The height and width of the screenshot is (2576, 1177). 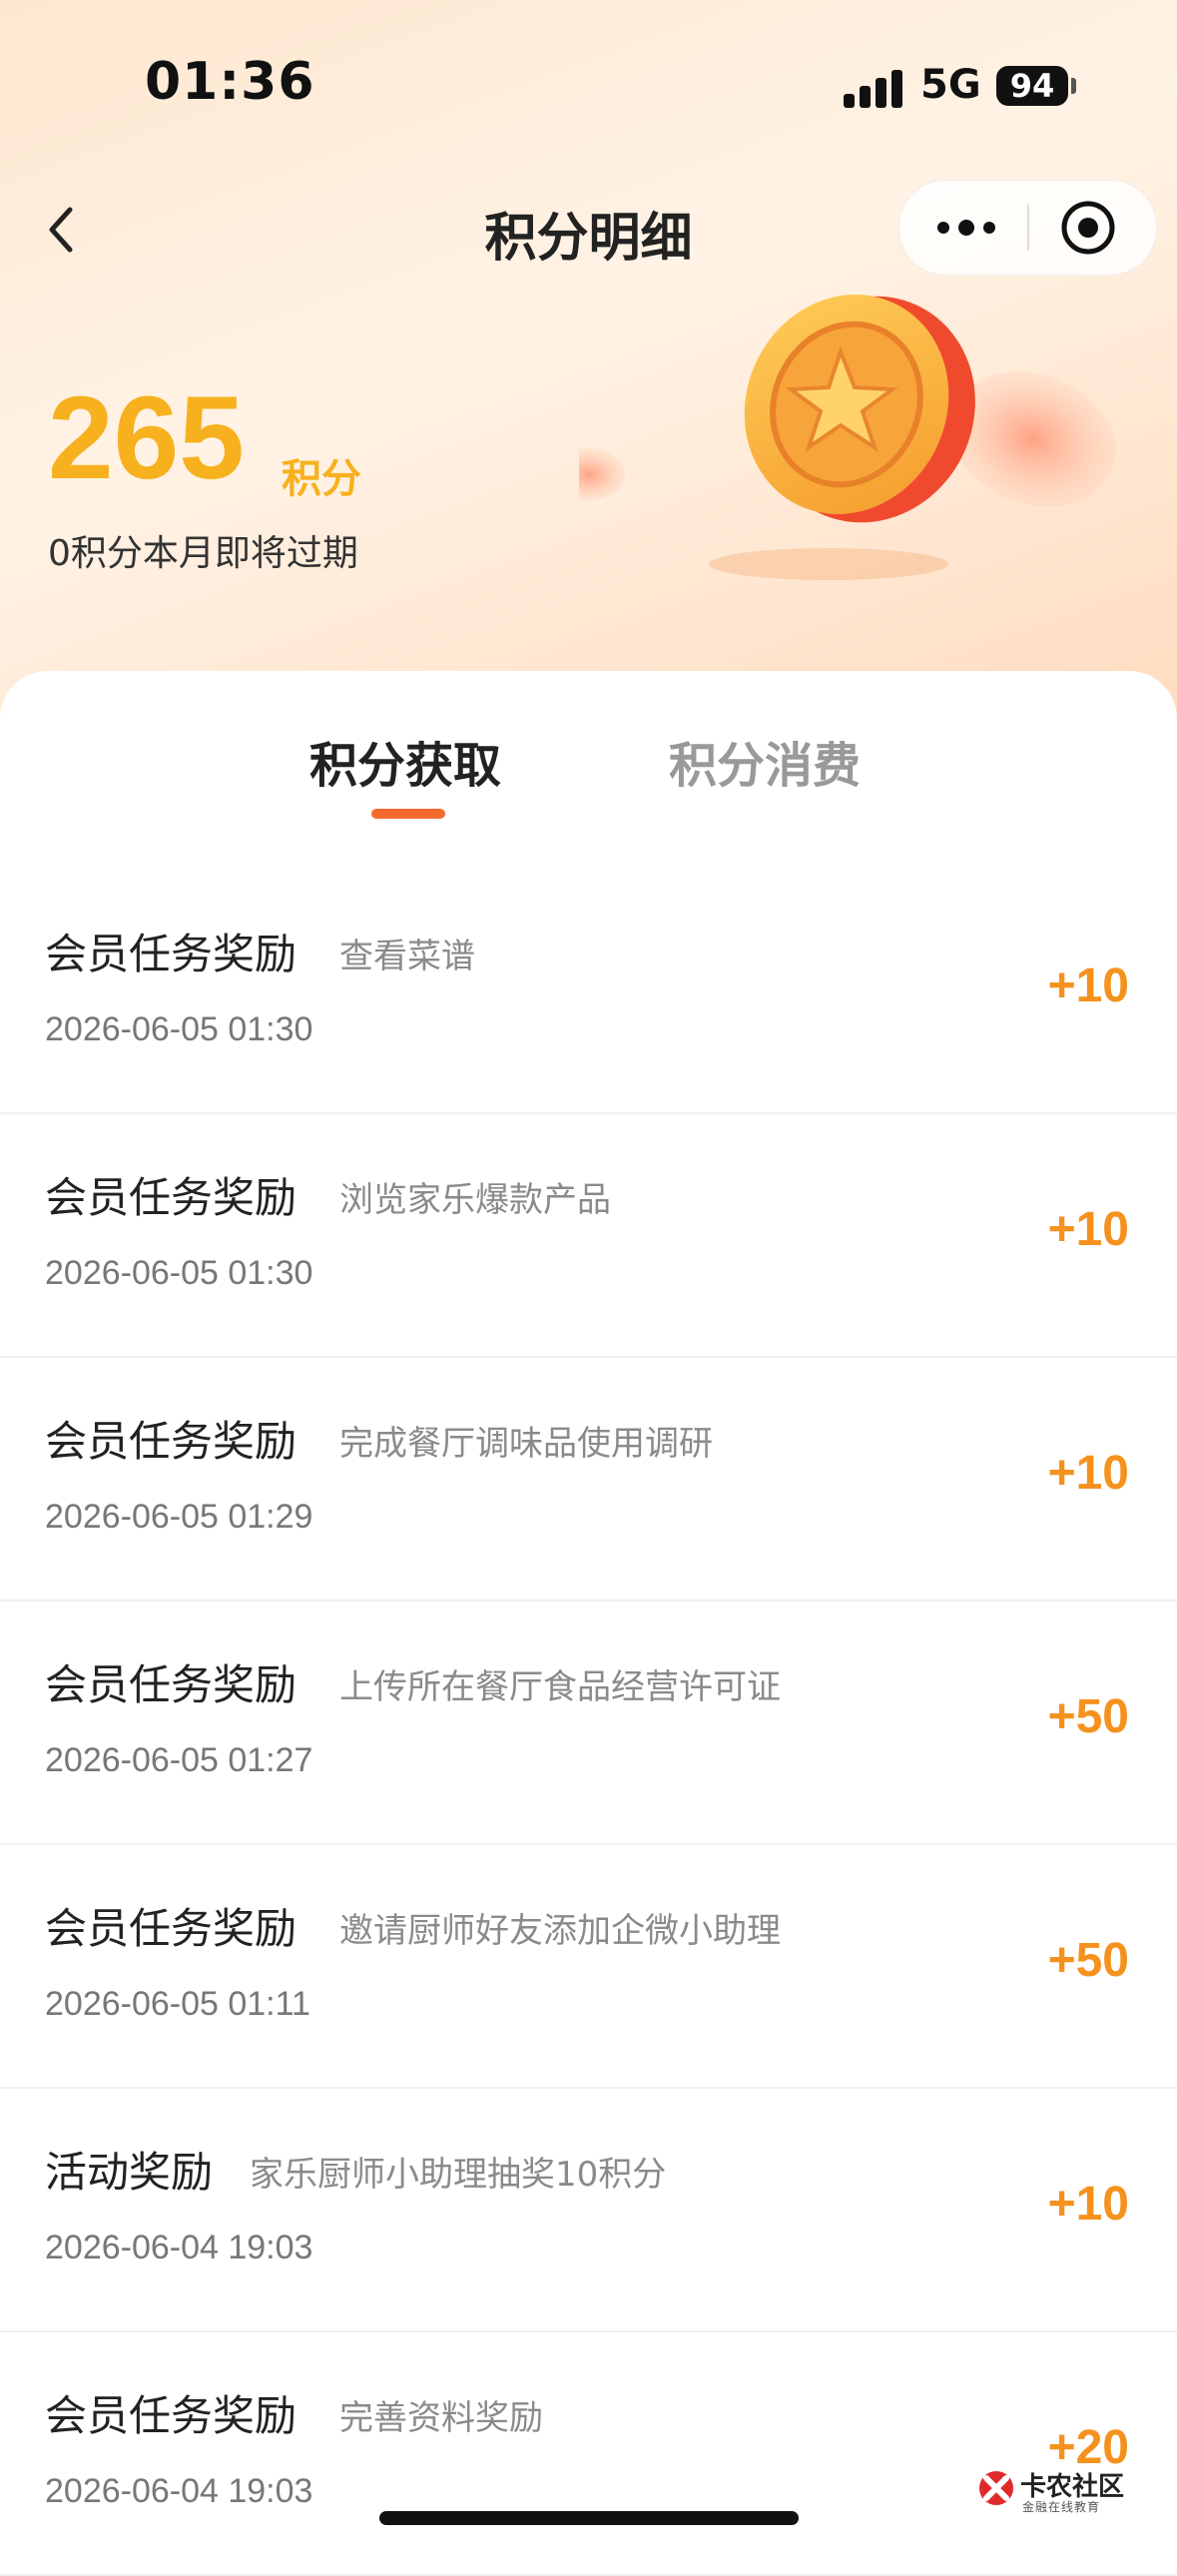 What do you see at coordinates (1056, 2489) in the screenshot?
I see `watermark: 卡农社区 金融在线教育` at bounding box center [1056, 2489].